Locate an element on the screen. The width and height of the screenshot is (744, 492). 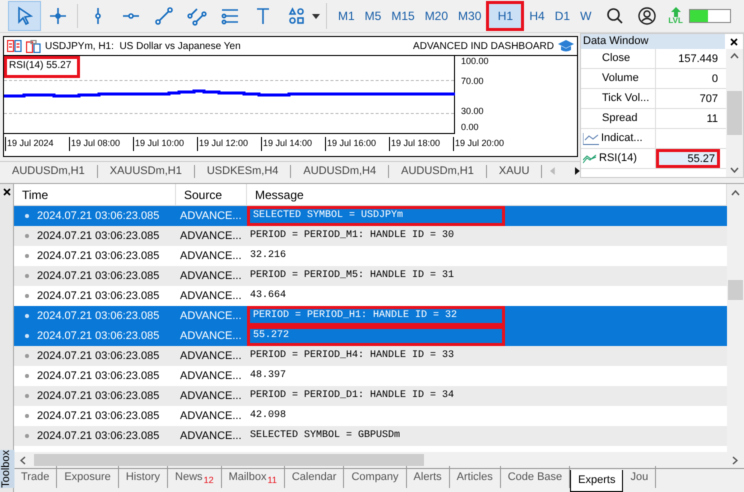
log-message: PERIOD = PERIOD_M1: HANDLE ID = 30 is located at coordinates (352, 236).